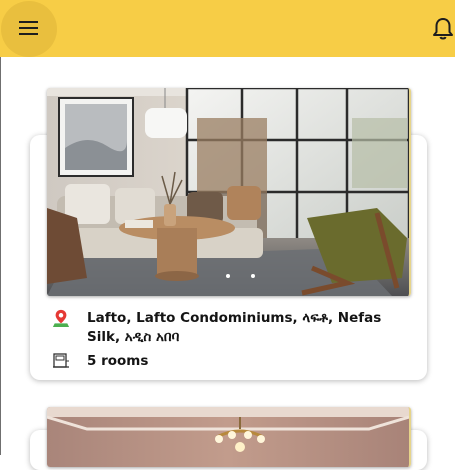 The width and height of the screenshot is (455, 470). What do you see at coordinates (0, 227) in the screenshot?
I see `left-border` at bounding box center [0, 227].